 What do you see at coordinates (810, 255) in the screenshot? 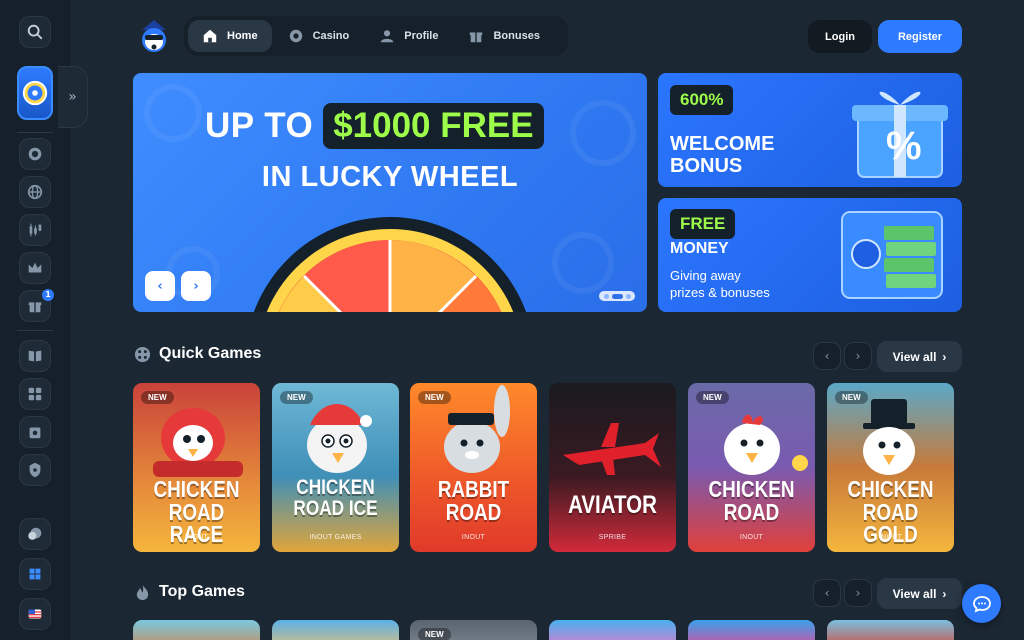
I see `promo-free-money: FREE MONEY Giving away prizes & bonuses` at bounding box center [810, 255].